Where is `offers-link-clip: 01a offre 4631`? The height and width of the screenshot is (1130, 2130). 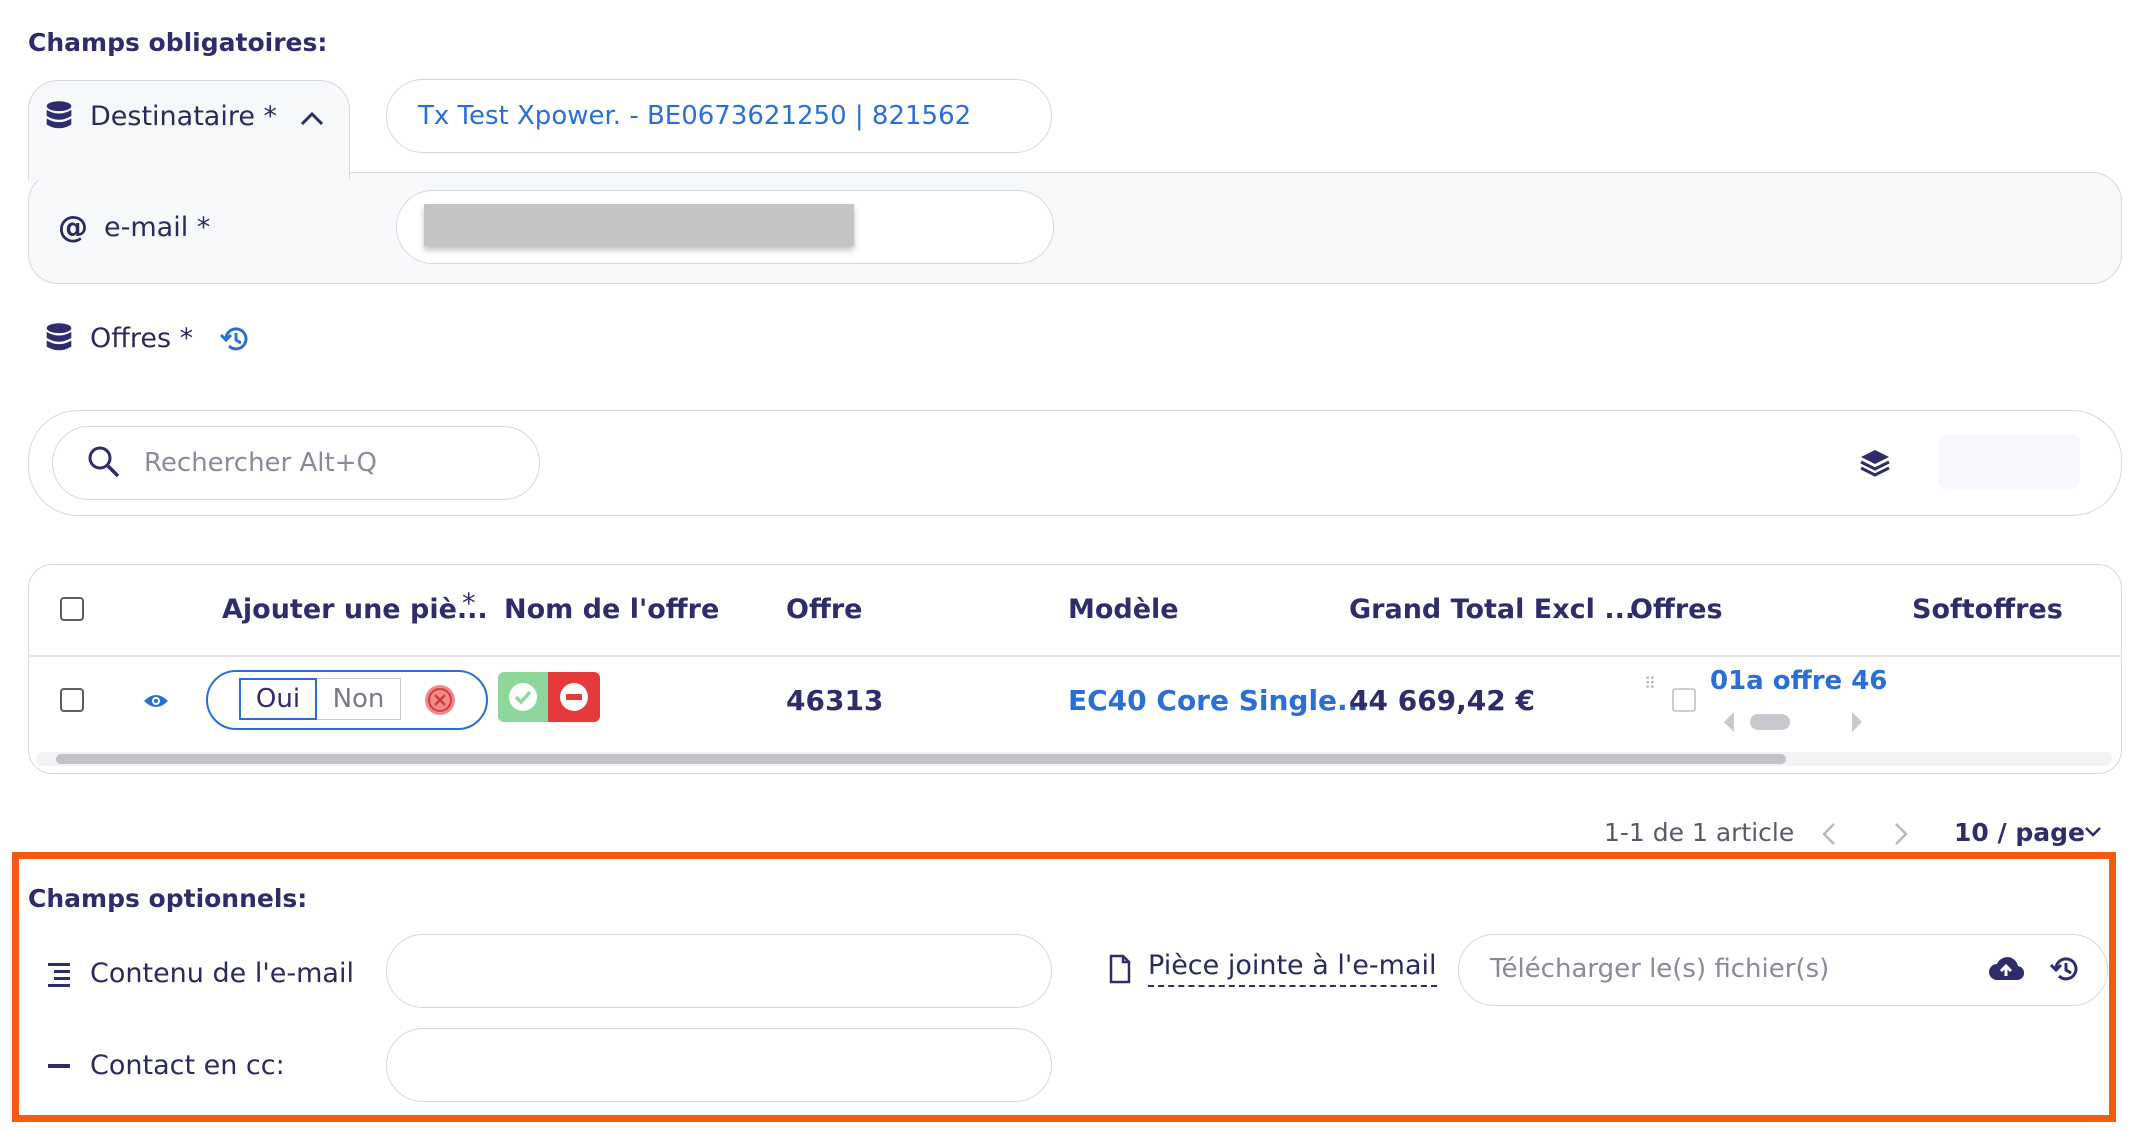 offers-link-clip: 01a offre 4631 is located at coordinates (1798, 683).